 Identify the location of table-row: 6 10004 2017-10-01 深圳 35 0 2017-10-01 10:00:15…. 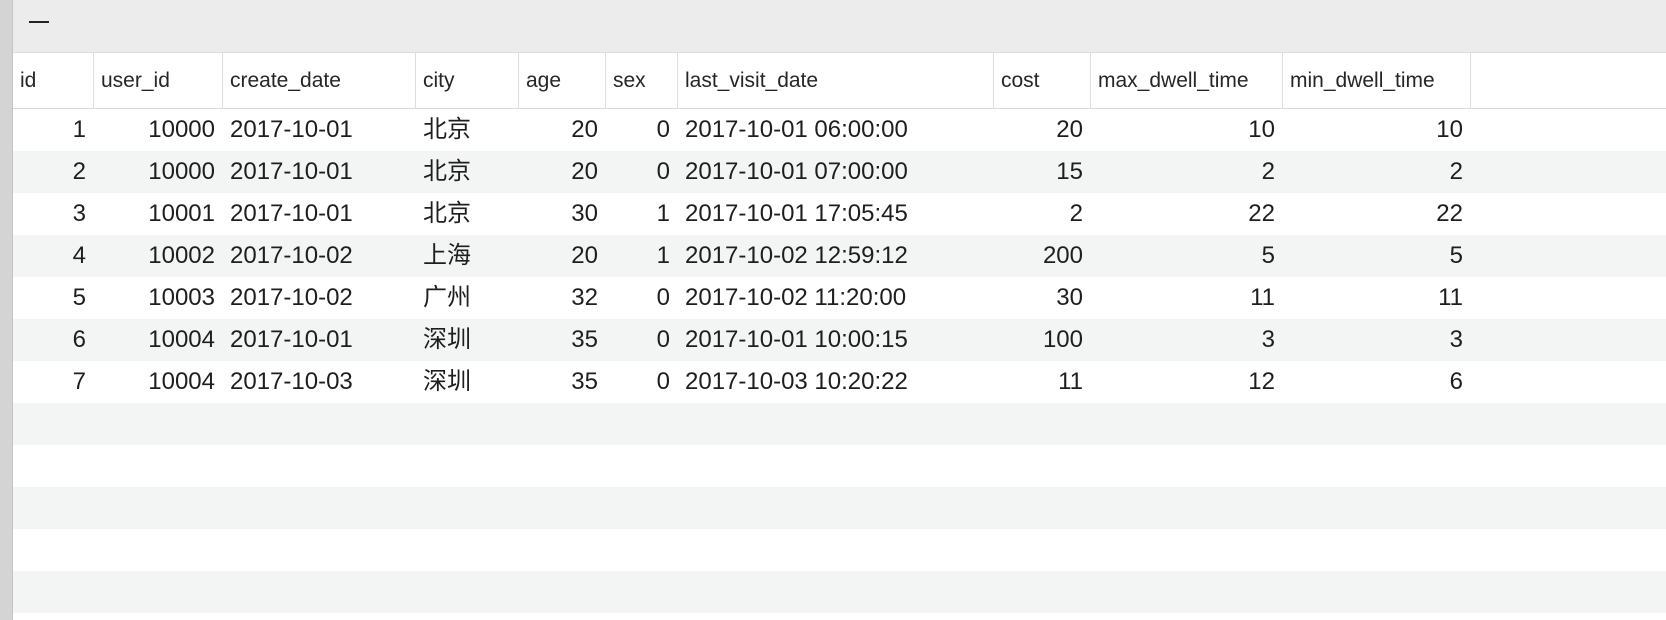
(839, 340).